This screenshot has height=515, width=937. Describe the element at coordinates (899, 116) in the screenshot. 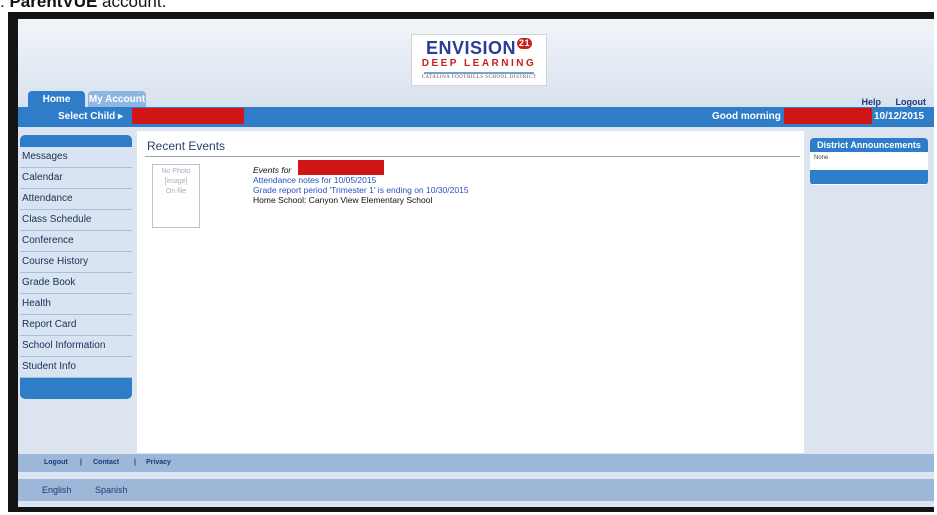

I see `current-date: 10/12/2015` at that location.